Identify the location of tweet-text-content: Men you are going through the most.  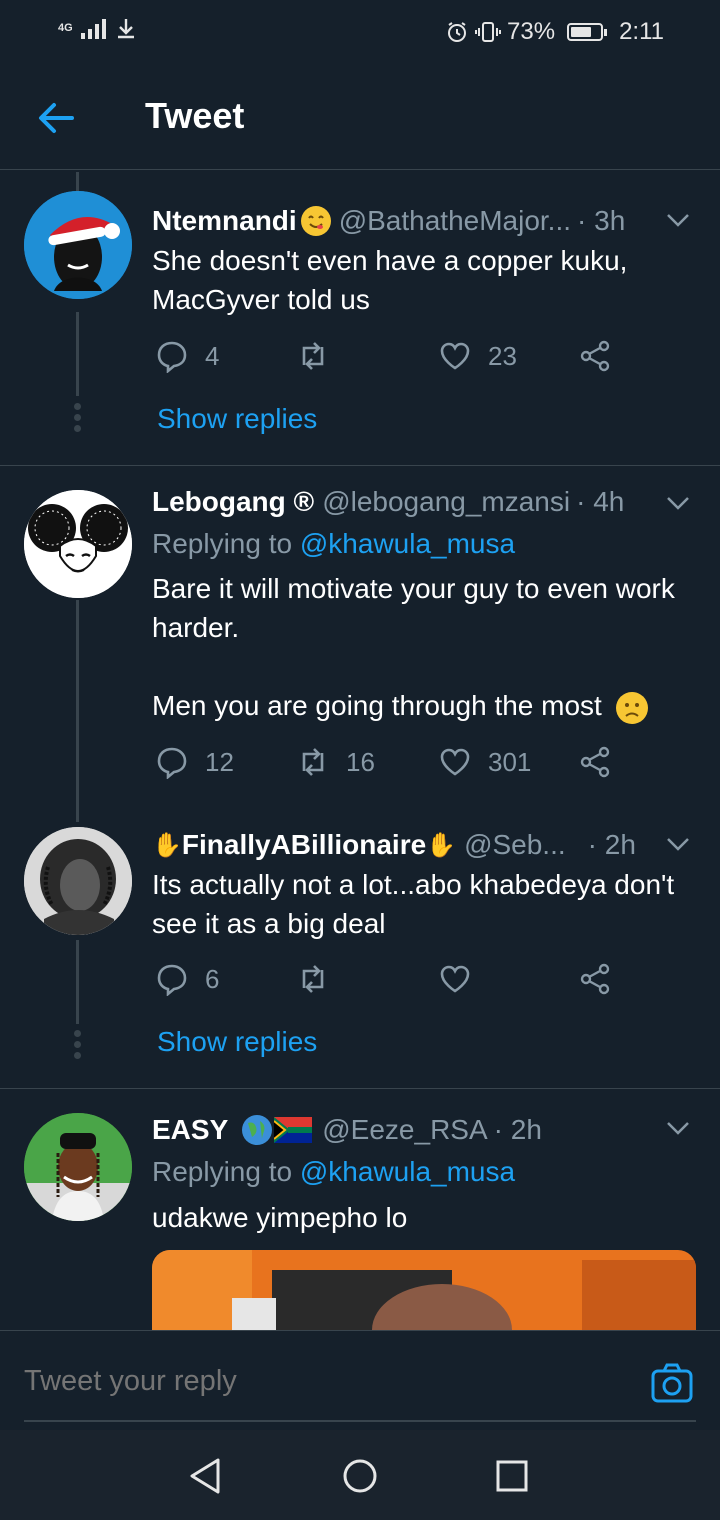
(377, 705).